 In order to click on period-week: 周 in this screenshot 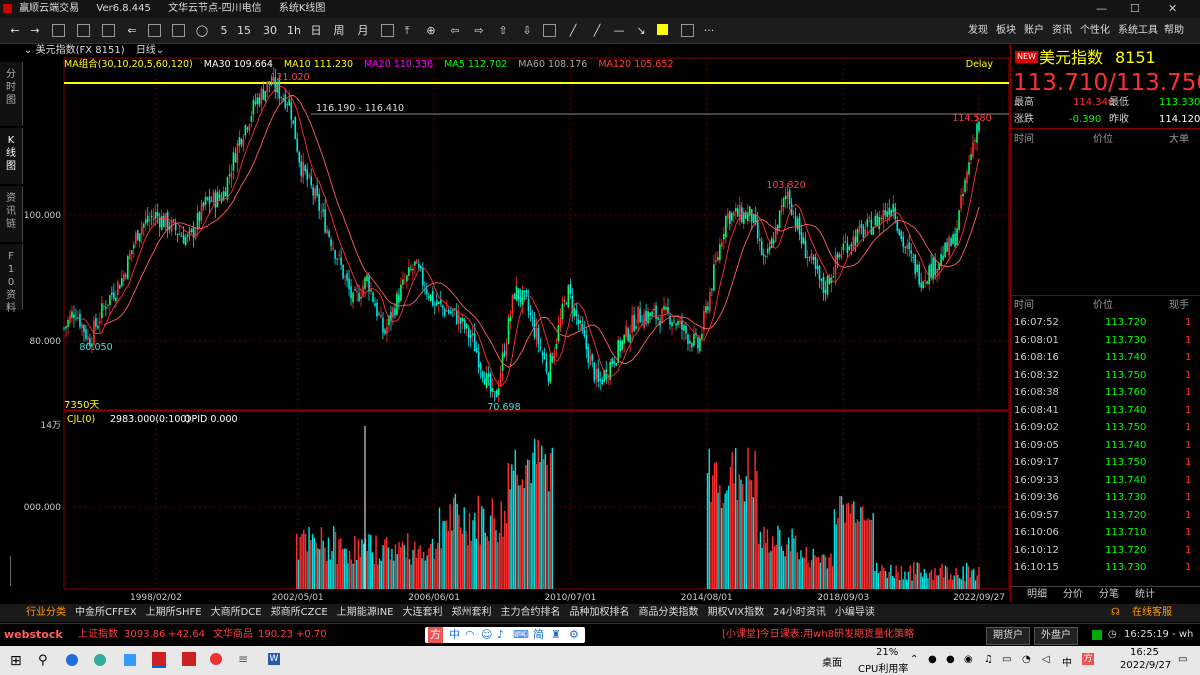, I will do `click(339, 30)`.